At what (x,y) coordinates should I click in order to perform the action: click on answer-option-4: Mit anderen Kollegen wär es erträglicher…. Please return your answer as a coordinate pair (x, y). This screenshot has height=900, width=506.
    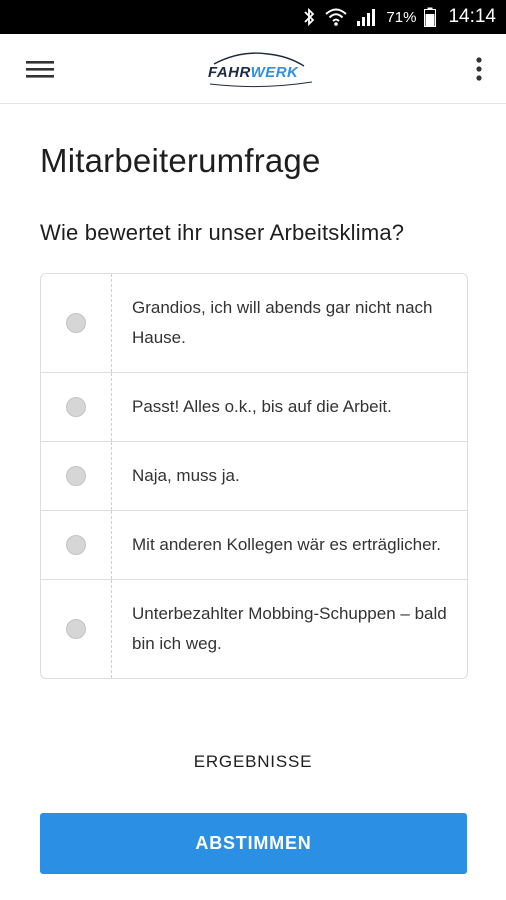
    Looking at the image, I should click on (254, 544).